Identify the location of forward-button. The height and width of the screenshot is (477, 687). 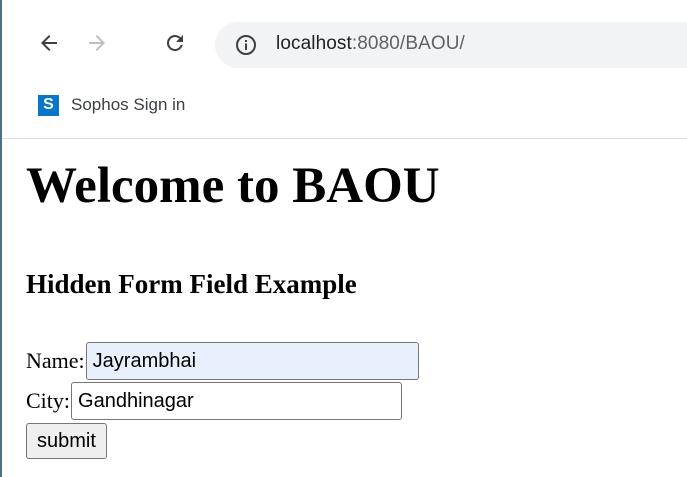
(97, 43).